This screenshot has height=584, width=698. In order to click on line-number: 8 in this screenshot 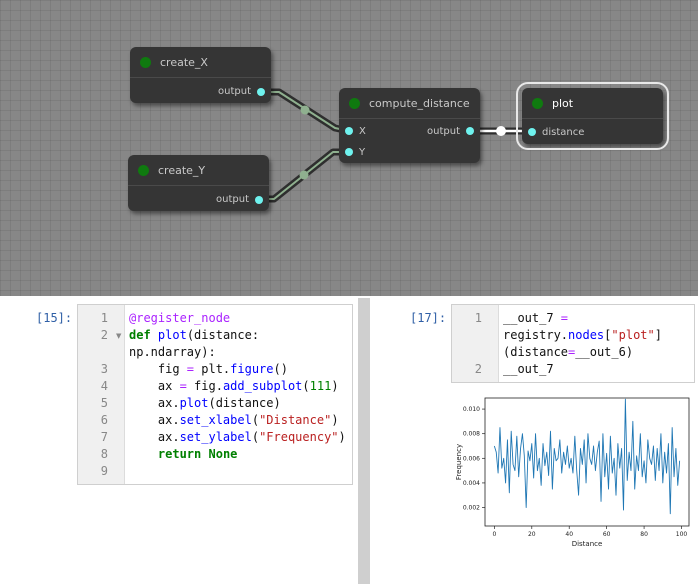, I will do `click(104, 454)`.